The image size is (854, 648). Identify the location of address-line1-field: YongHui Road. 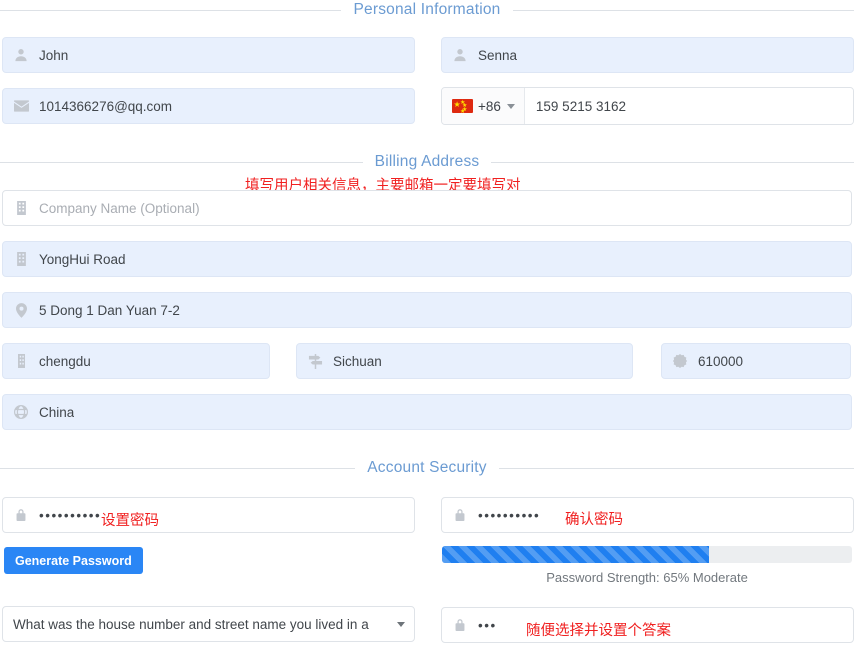
(427, 259).